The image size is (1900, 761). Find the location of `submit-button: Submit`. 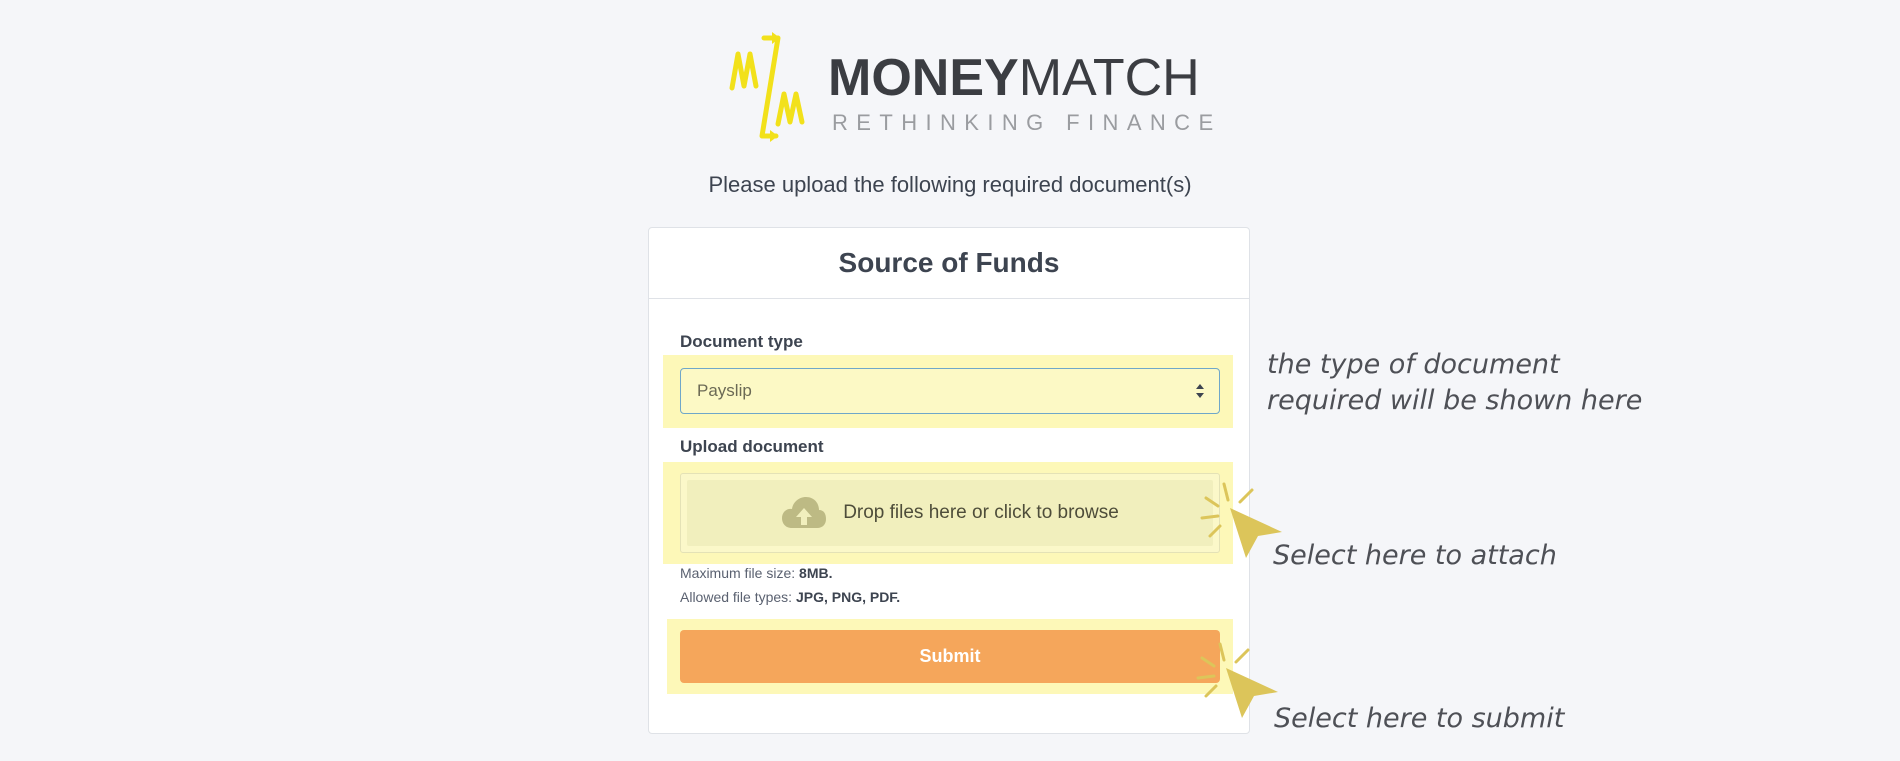

submit-button: Submit is located at coordinates (950, 656).